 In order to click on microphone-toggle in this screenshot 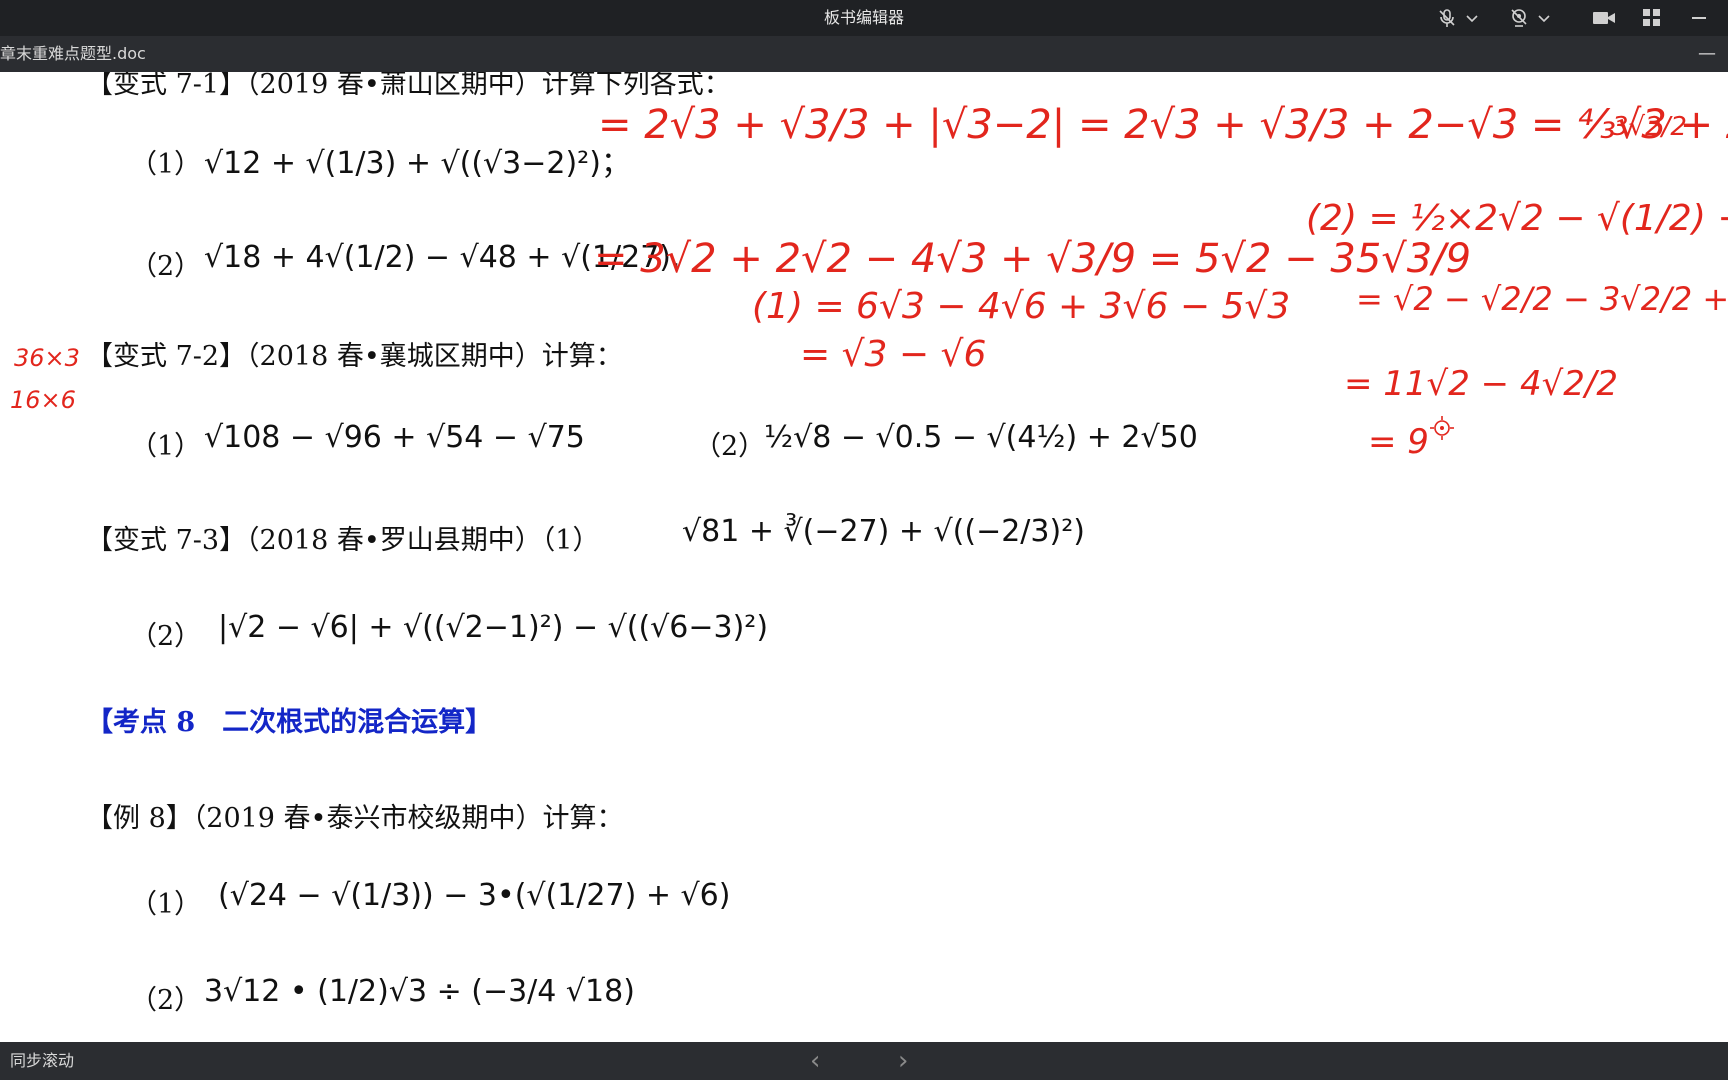, I will do `click(1458, 18)`.